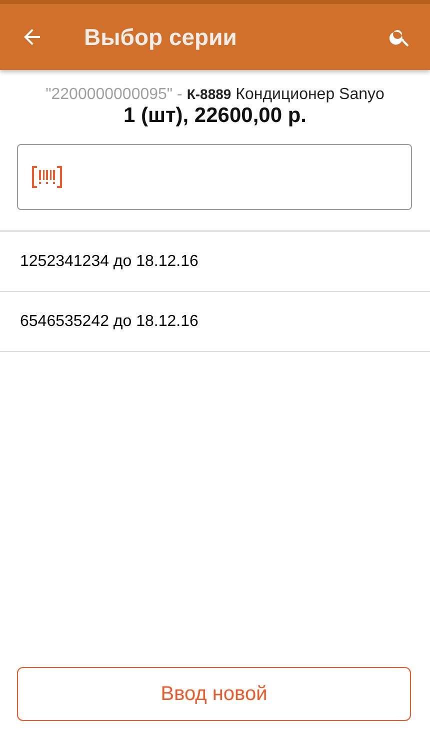  What do you see at coordinates (310, 94) in the screenshot?
I see `product-name: Кондиционер Sanyo` at bounding box center [310, 94].